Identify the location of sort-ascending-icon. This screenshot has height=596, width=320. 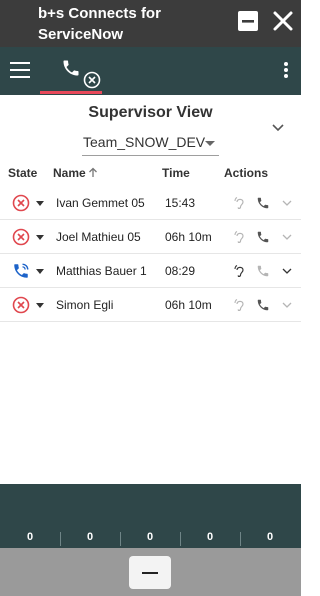
(92, 172).